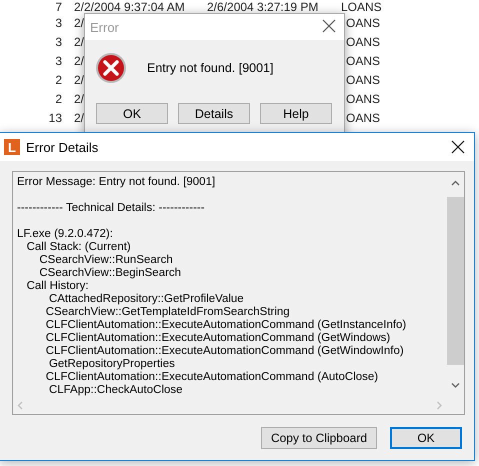 The image size is (479, 466). Describe the element at coordinates (226, 325) in the screenshot. I see `detail-line: CLFClientAutomation::ExecuteAutomationCommand (GetInstanceInfo)` at that location.